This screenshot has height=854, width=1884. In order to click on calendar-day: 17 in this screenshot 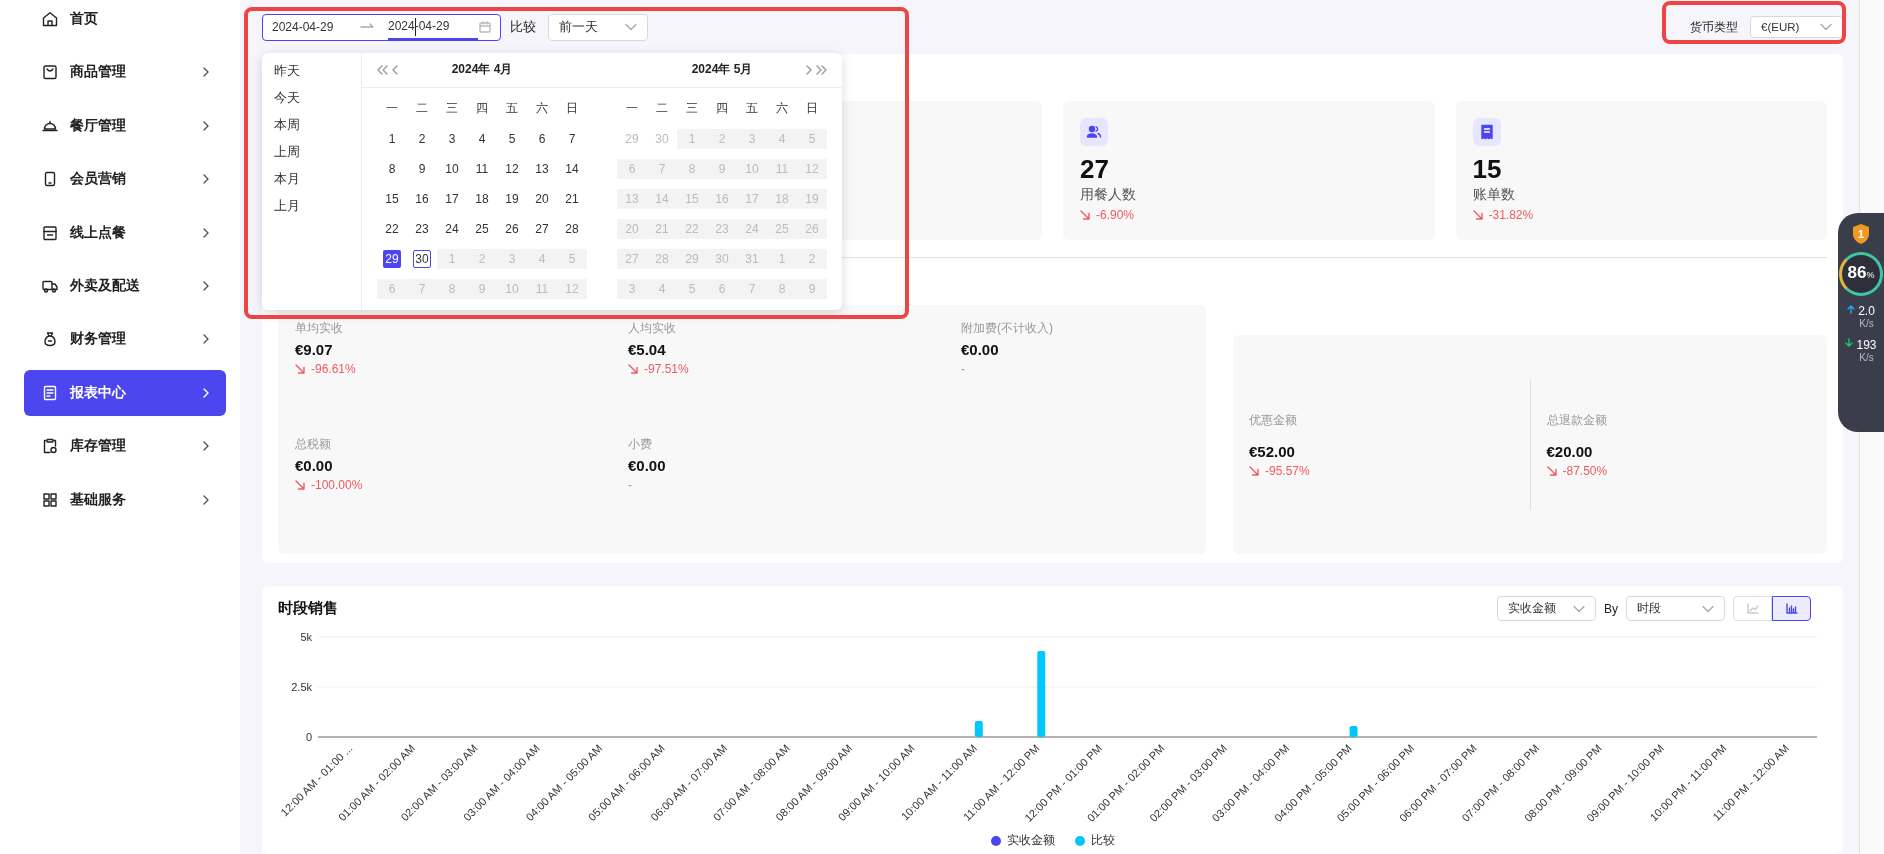, I will do `click(452, 198)`.